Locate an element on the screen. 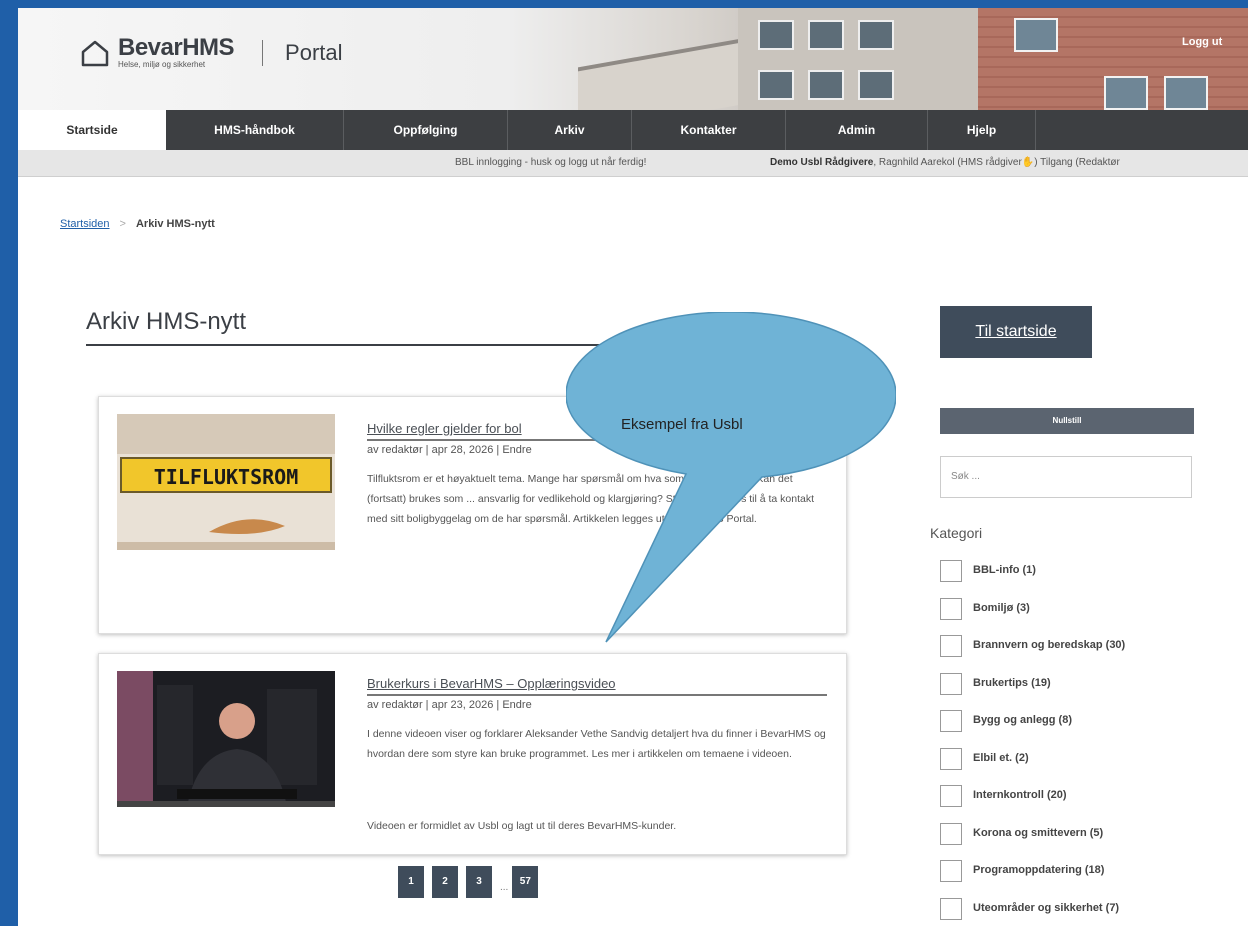 The height and width of the screenshot is (926, 1248). callout-text: Eksempel fra Usbl is located at coordinates (682, 424).